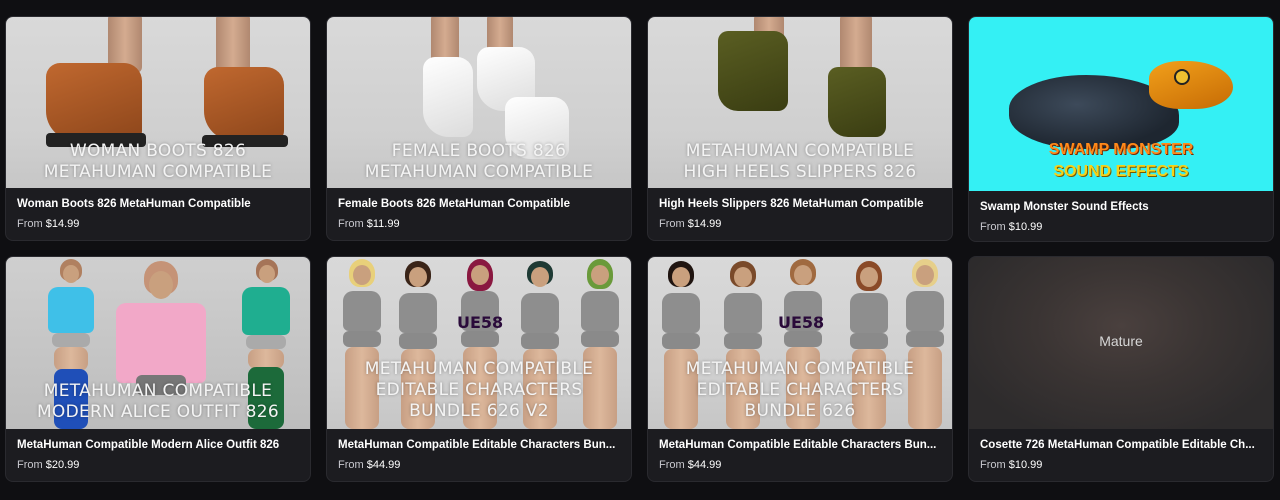 This screenshot has height=500, width=1280. What do you see at coordinates (1182, 77) in the screenshot?
I see `monster-eye` at bounding box center [1182, 77].